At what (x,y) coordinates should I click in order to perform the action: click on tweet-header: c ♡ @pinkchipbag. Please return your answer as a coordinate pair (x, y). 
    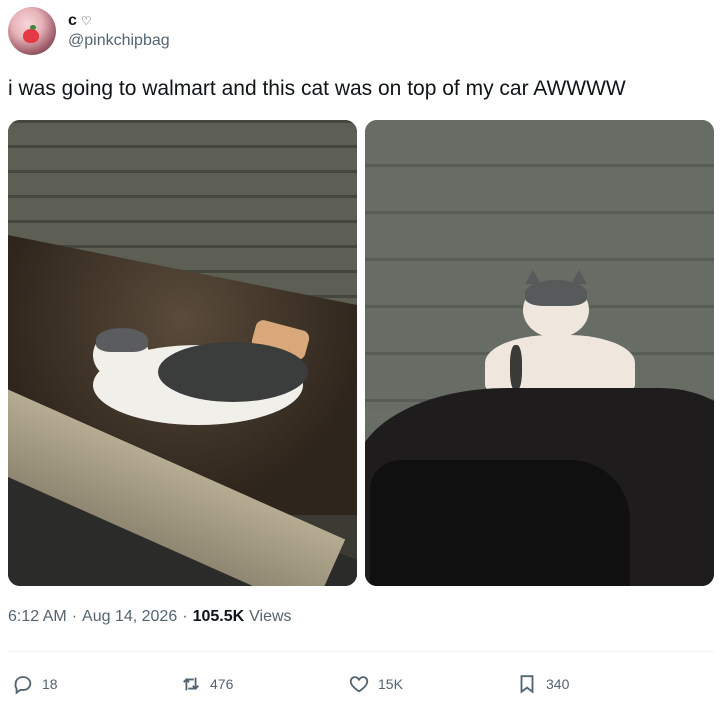
    Looking at the image, I should click on (89, 31).